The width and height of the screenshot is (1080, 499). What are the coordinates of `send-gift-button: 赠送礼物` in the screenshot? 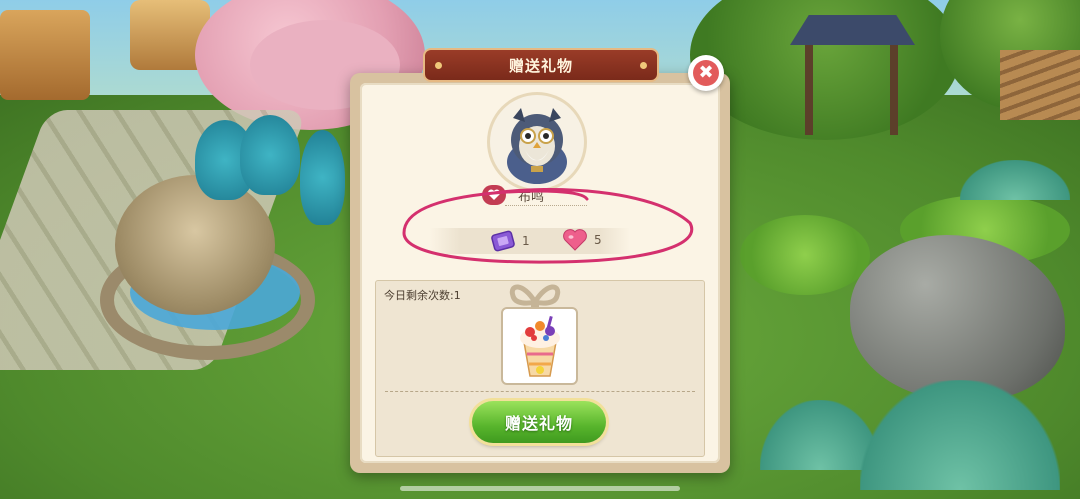 It's located at (539, 422).